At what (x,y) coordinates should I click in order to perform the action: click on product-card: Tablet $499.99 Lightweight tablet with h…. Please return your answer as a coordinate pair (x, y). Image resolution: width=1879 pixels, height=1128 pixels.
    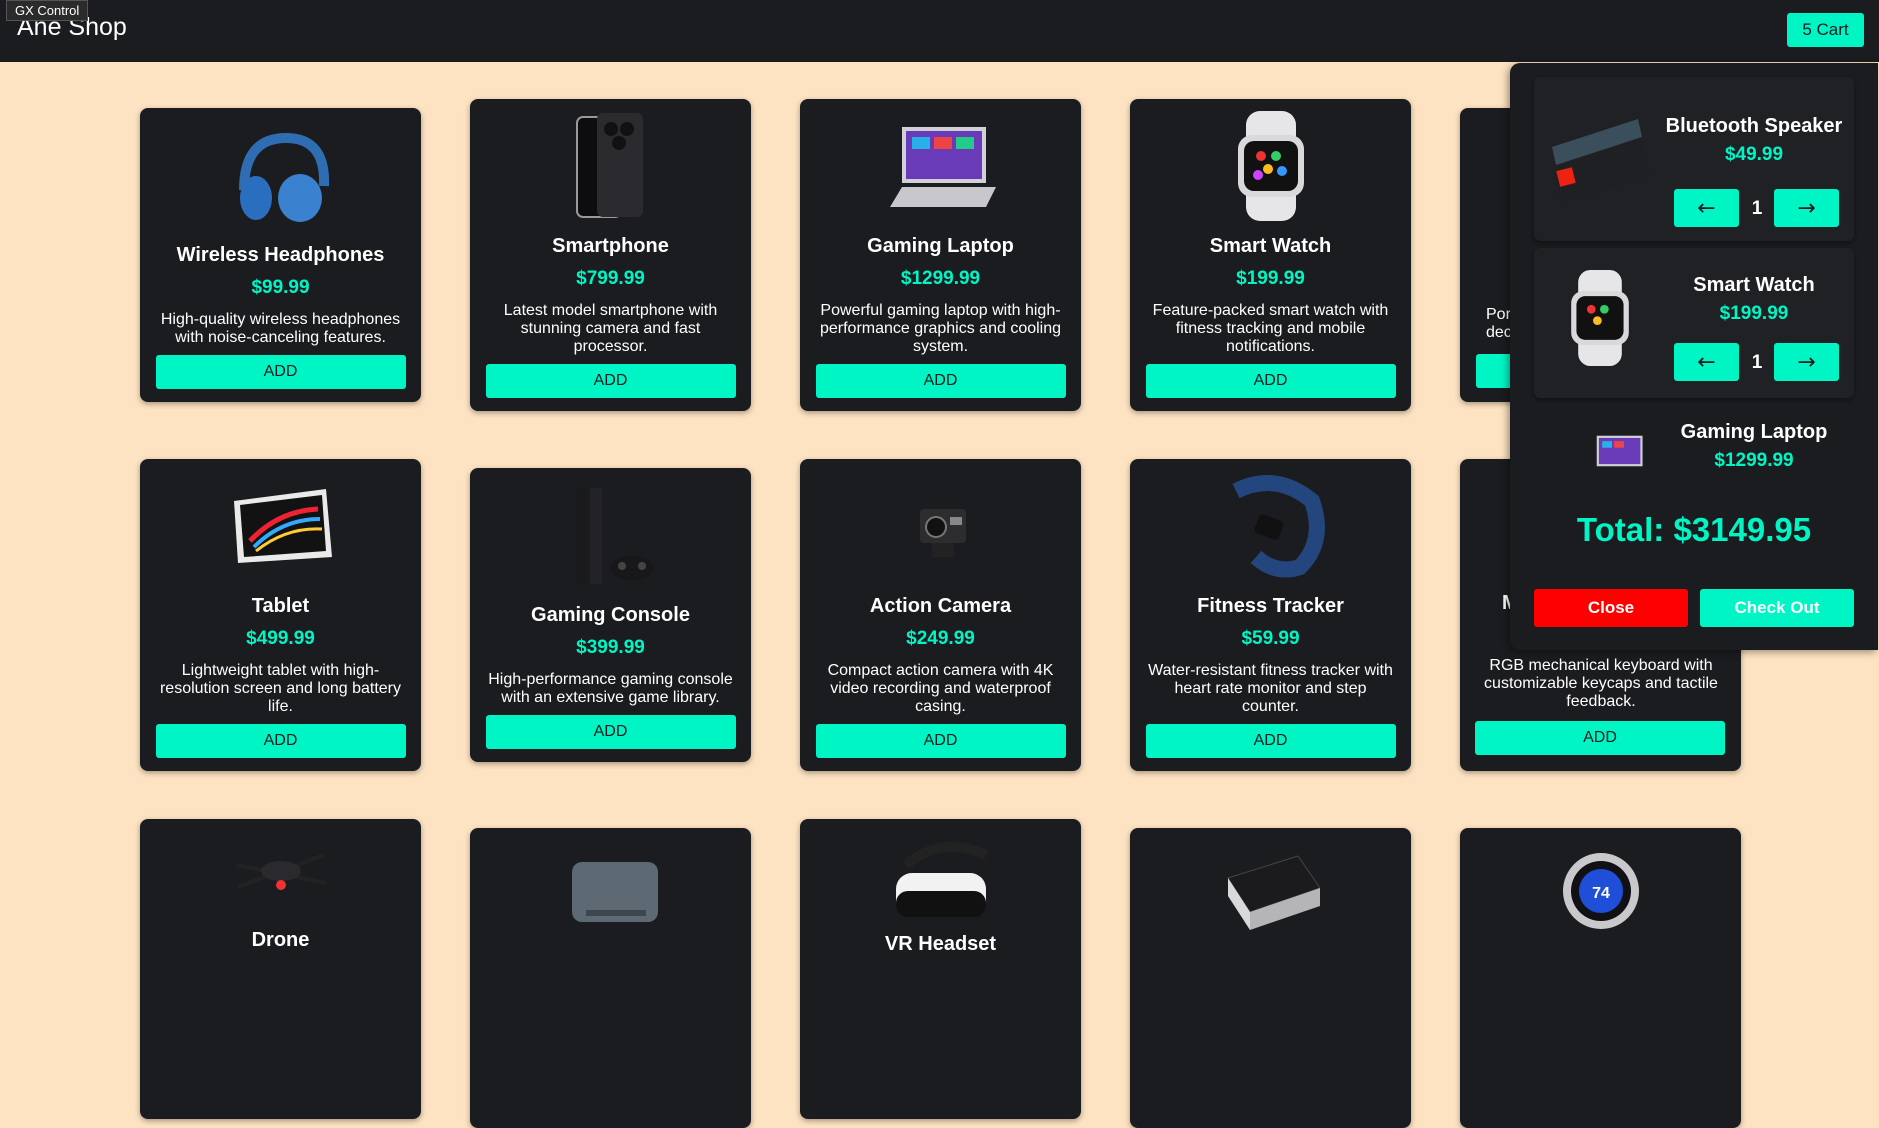
    Looking at the image, I should click on (280, 615).